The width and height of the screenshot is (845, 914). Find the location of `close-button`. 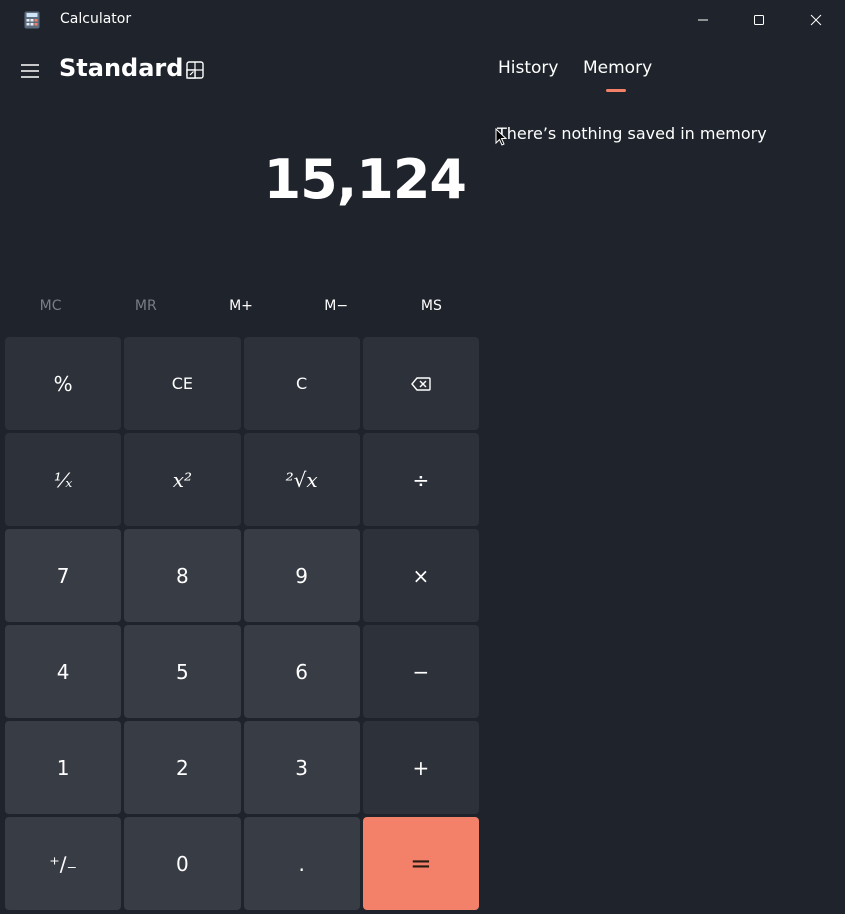

close-button is located at coordinates (816, 20).